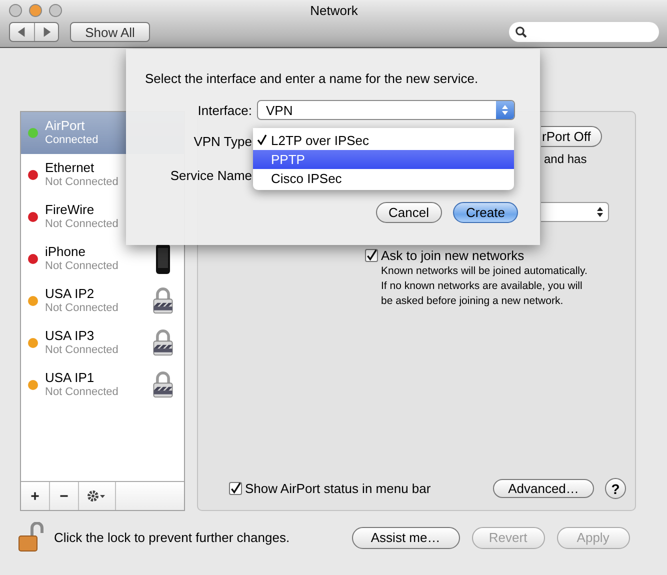 Image resolution: width=667 pixels, height=575 pixels. I want to click on service-item: USA IP3 Not Connected, so click(102, 343).